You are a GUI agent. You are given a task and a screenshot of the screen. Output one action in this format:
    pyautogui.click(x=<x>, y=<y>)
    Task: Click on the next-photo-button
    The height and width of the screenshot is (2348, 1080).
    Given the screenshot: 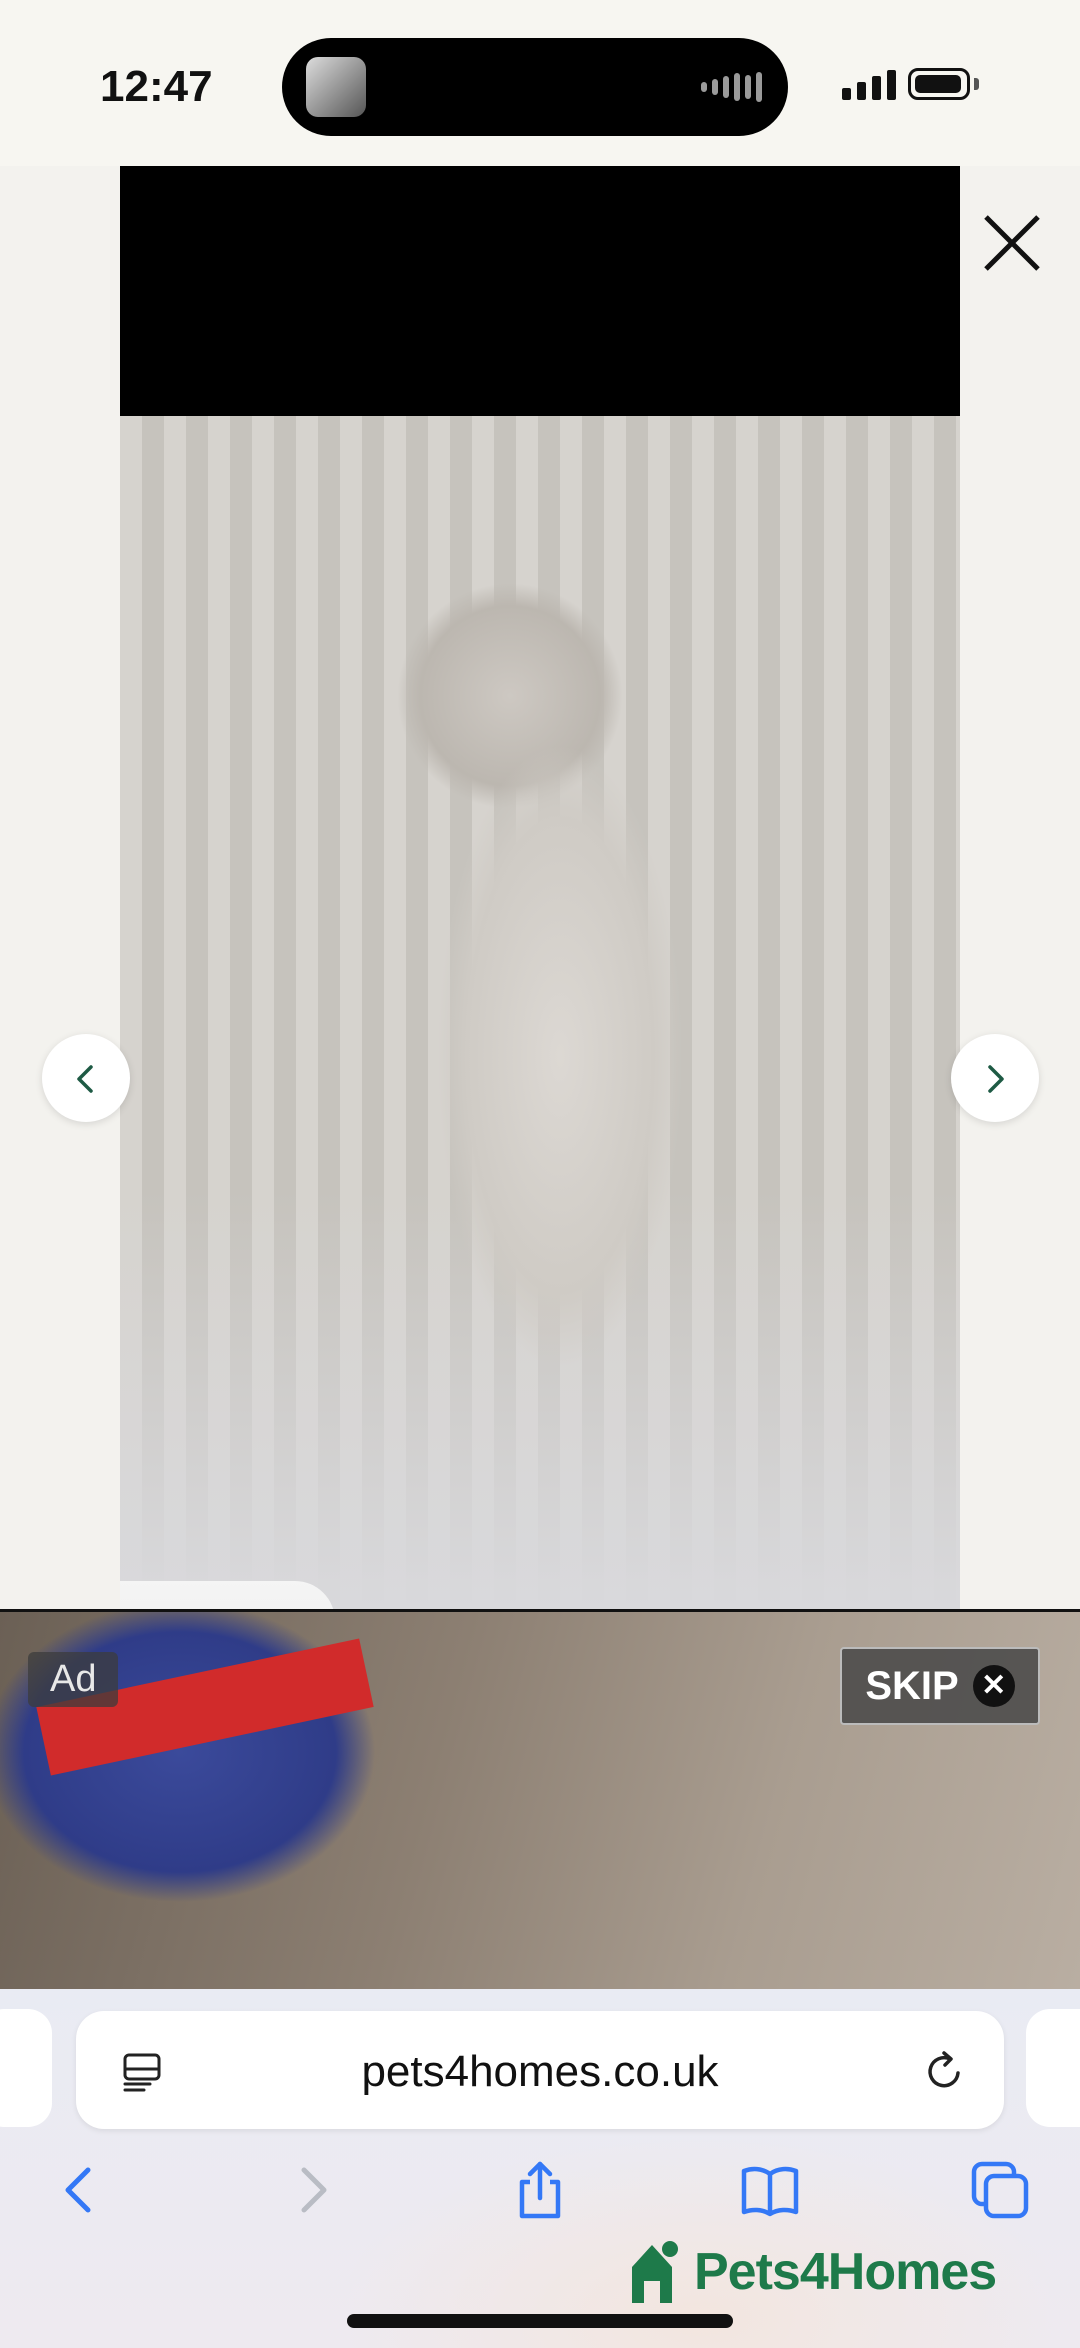 What is the action you would take?
    pyautogui.click(x=995, y=1078)
    